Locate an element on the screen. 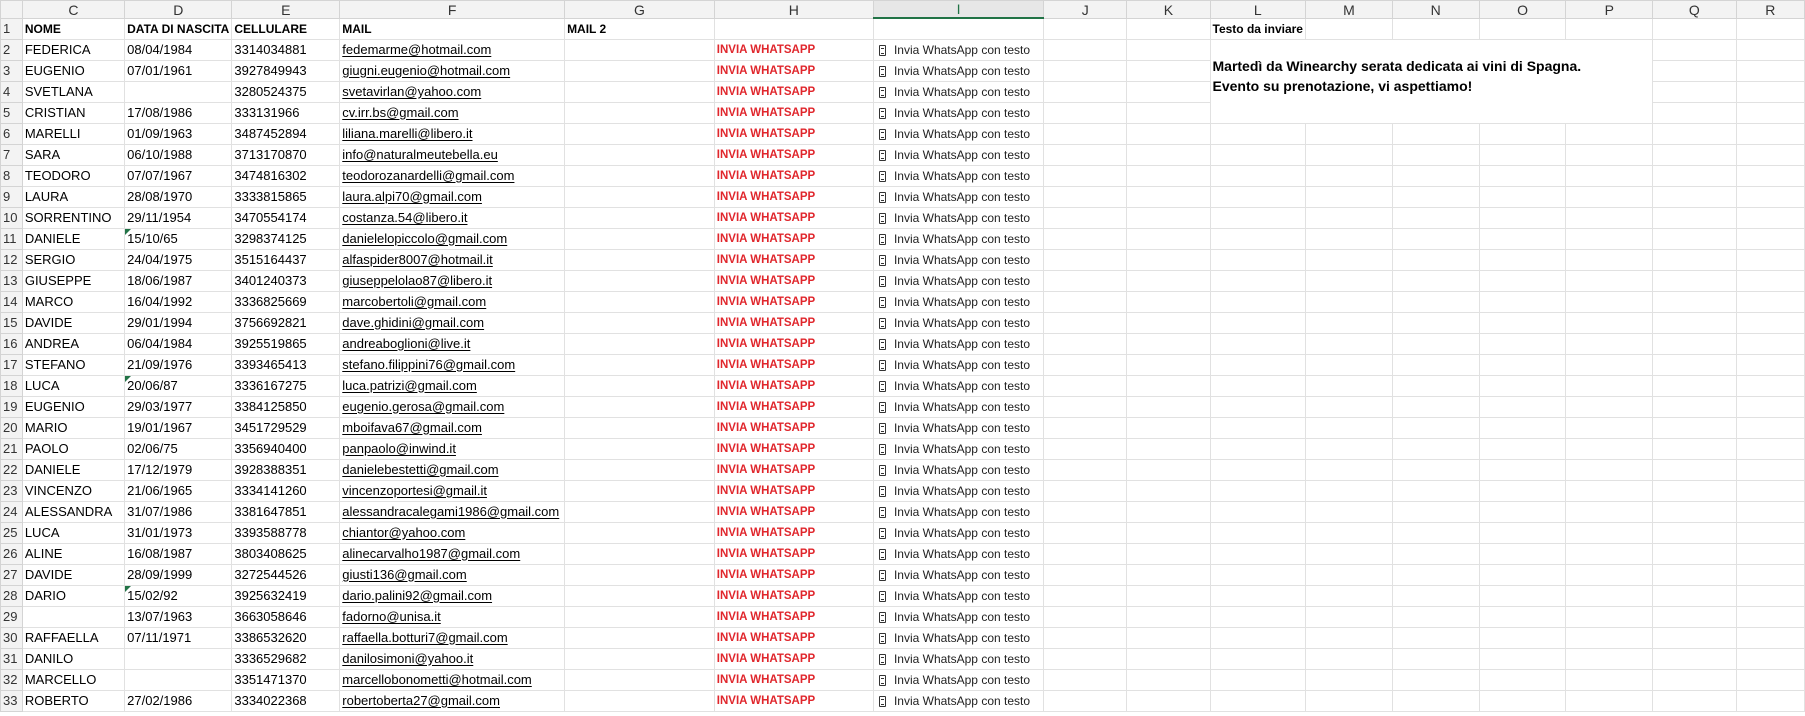 The height and width of the screenshot is (716, 1805). column-header-h: H is located at coordinates (793, 9).